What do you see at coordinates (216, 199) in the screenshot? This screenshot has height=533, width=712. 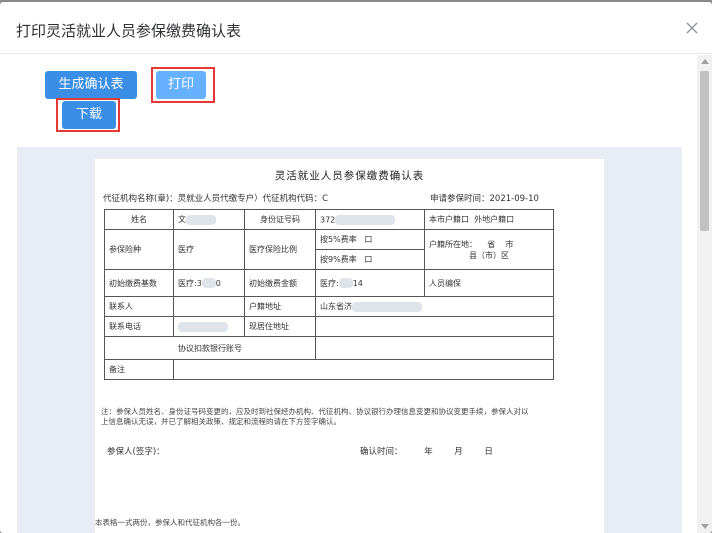 I see `agency-line: 代征机构名称(章)：灵就业人员代缴专户）代征机构代码：C` at bounding box center [216, 199].